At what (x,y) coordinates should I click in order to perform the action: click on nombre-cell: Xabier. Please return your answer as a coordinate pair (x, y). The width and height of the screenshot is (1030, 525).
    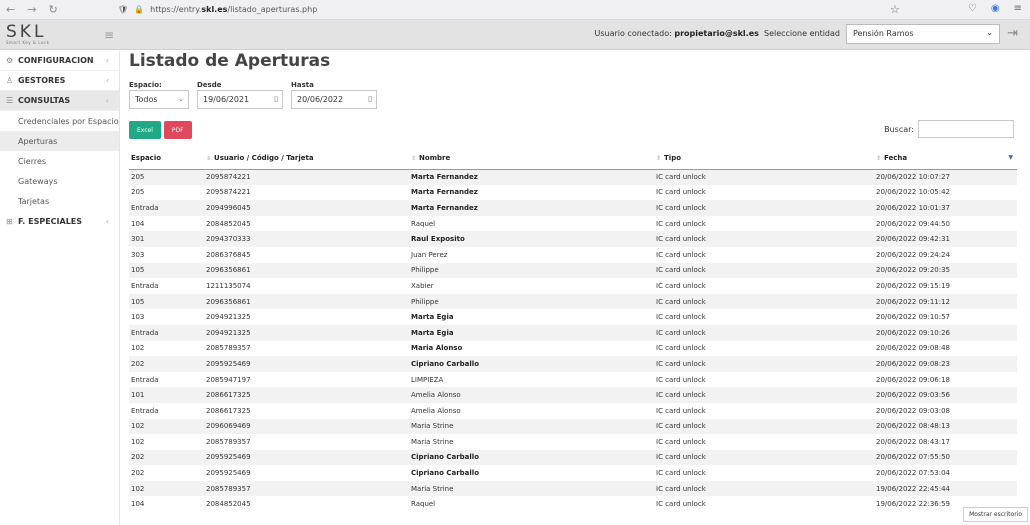
    Looking at the image, I should click on (422, 285).